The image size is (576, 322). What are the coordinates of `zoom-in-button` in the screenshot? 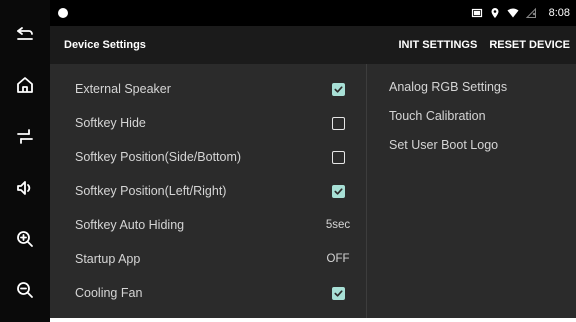 It's located at (25, 239).